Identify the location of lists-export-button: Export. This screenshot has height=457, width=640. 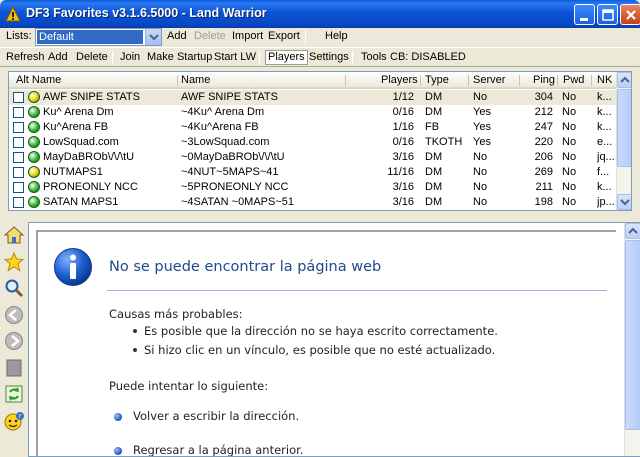
(284, 36).